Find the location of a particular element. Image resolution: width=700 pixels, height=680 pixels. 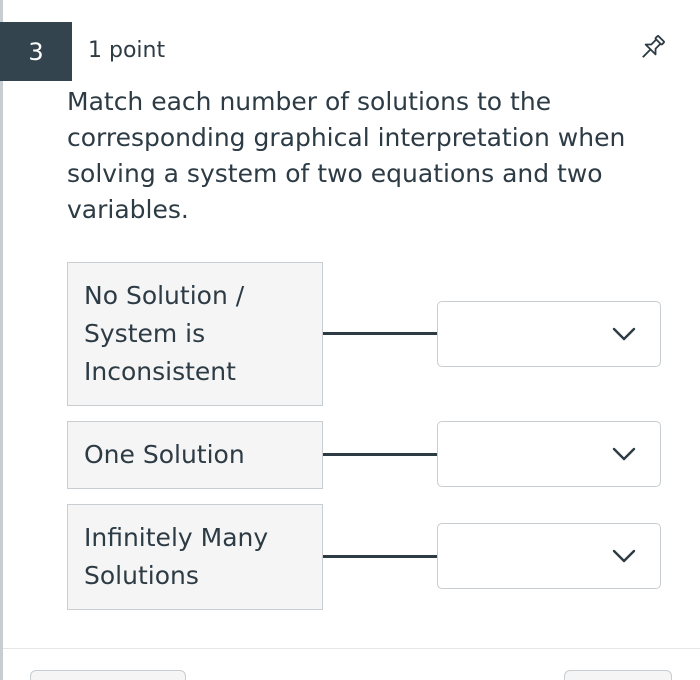

match-prompt-label: One Solution is located at coordinates (164, 454).